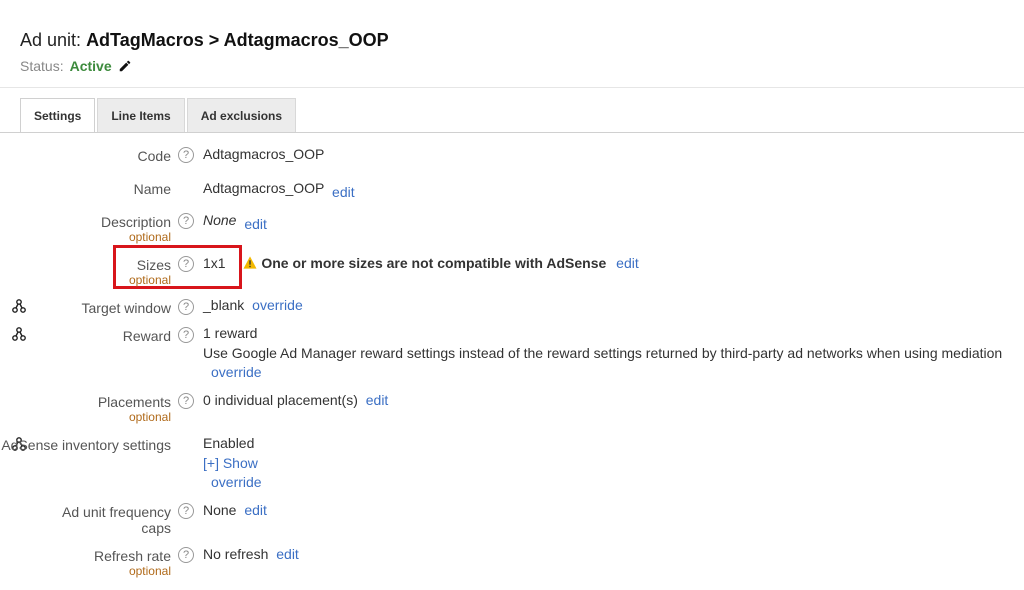 The height and width of the screenshot is (590, 1024). I want to click on tab-line-items: Line Items, so click(141, 115).